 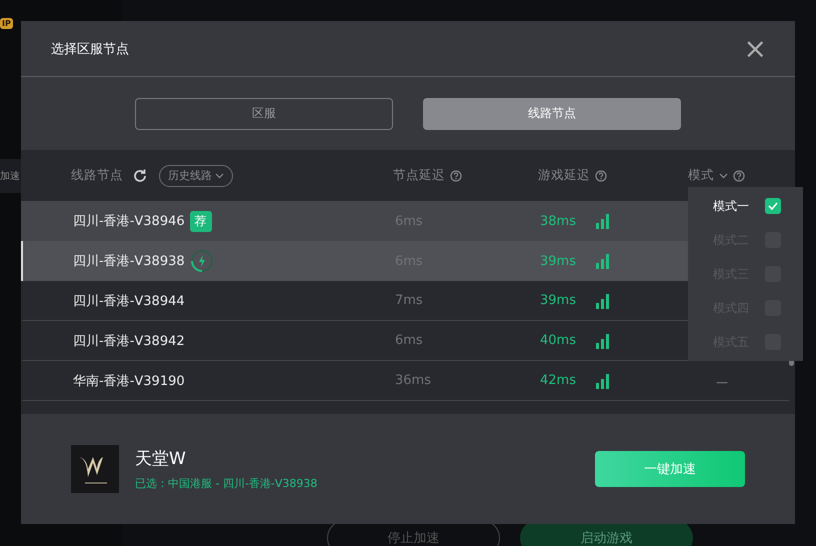 What do you see at coordinates (129, 341) in the screenshot?
I see `node-name: 四川-香港-V38942` at bounding box center [129, 341].